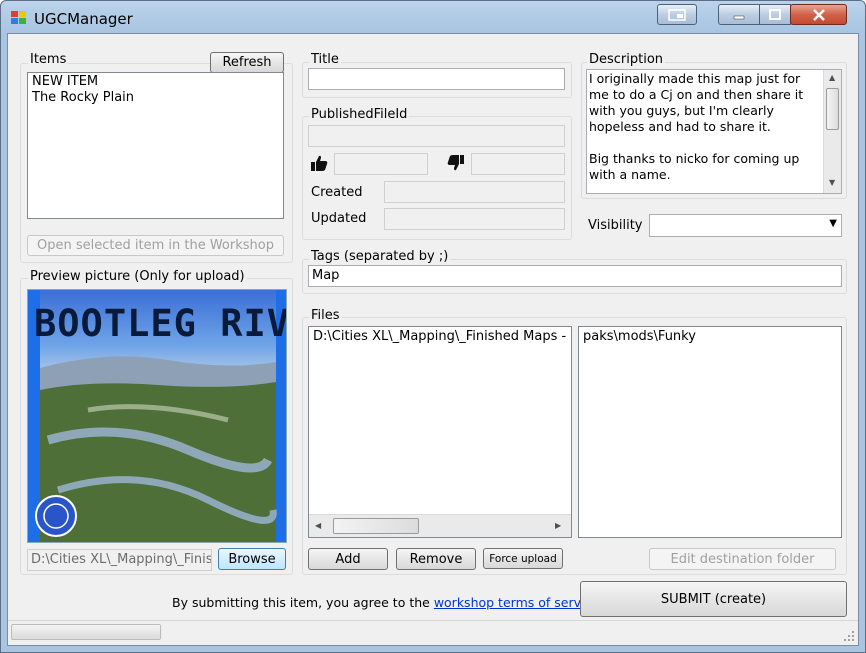 Image resolution: width=866 pixels, height=653 pixels. I want to click on title-label: Title, so click(325, 59).